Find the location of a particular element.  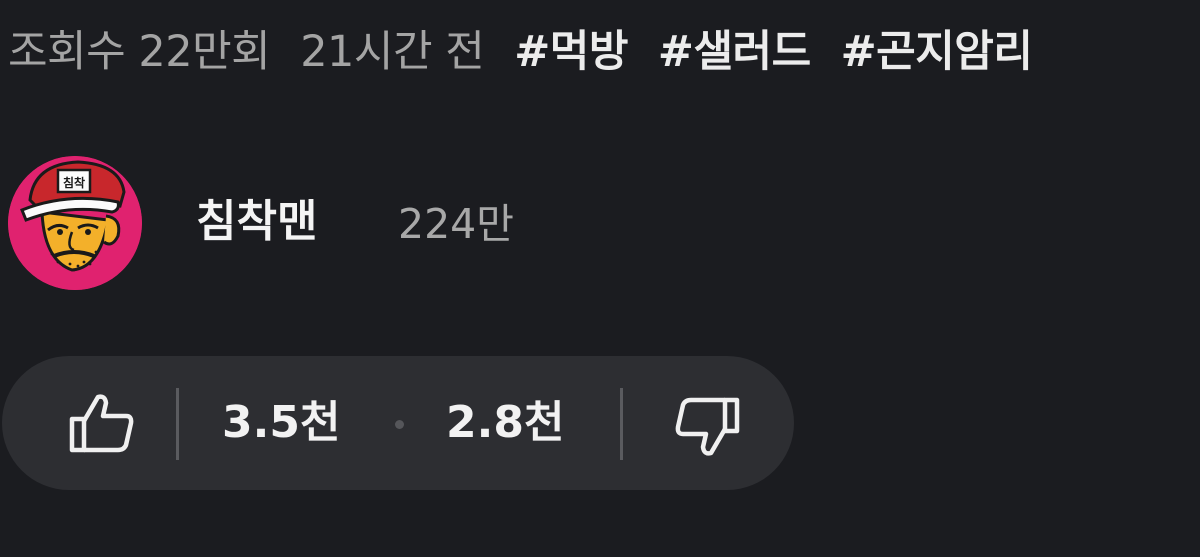

thumbs-down-icon is located at coordinates (707, 426).